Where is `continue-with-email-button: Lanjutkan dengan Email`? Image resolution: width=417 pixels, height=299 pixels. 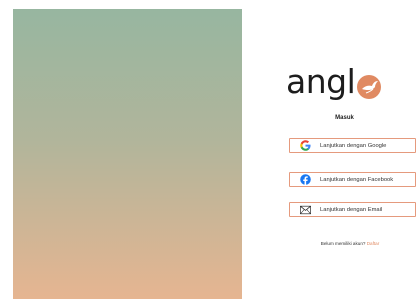 continue-with-email-button: Lanjutkan dengan Email is located at coordinates (352, 209).